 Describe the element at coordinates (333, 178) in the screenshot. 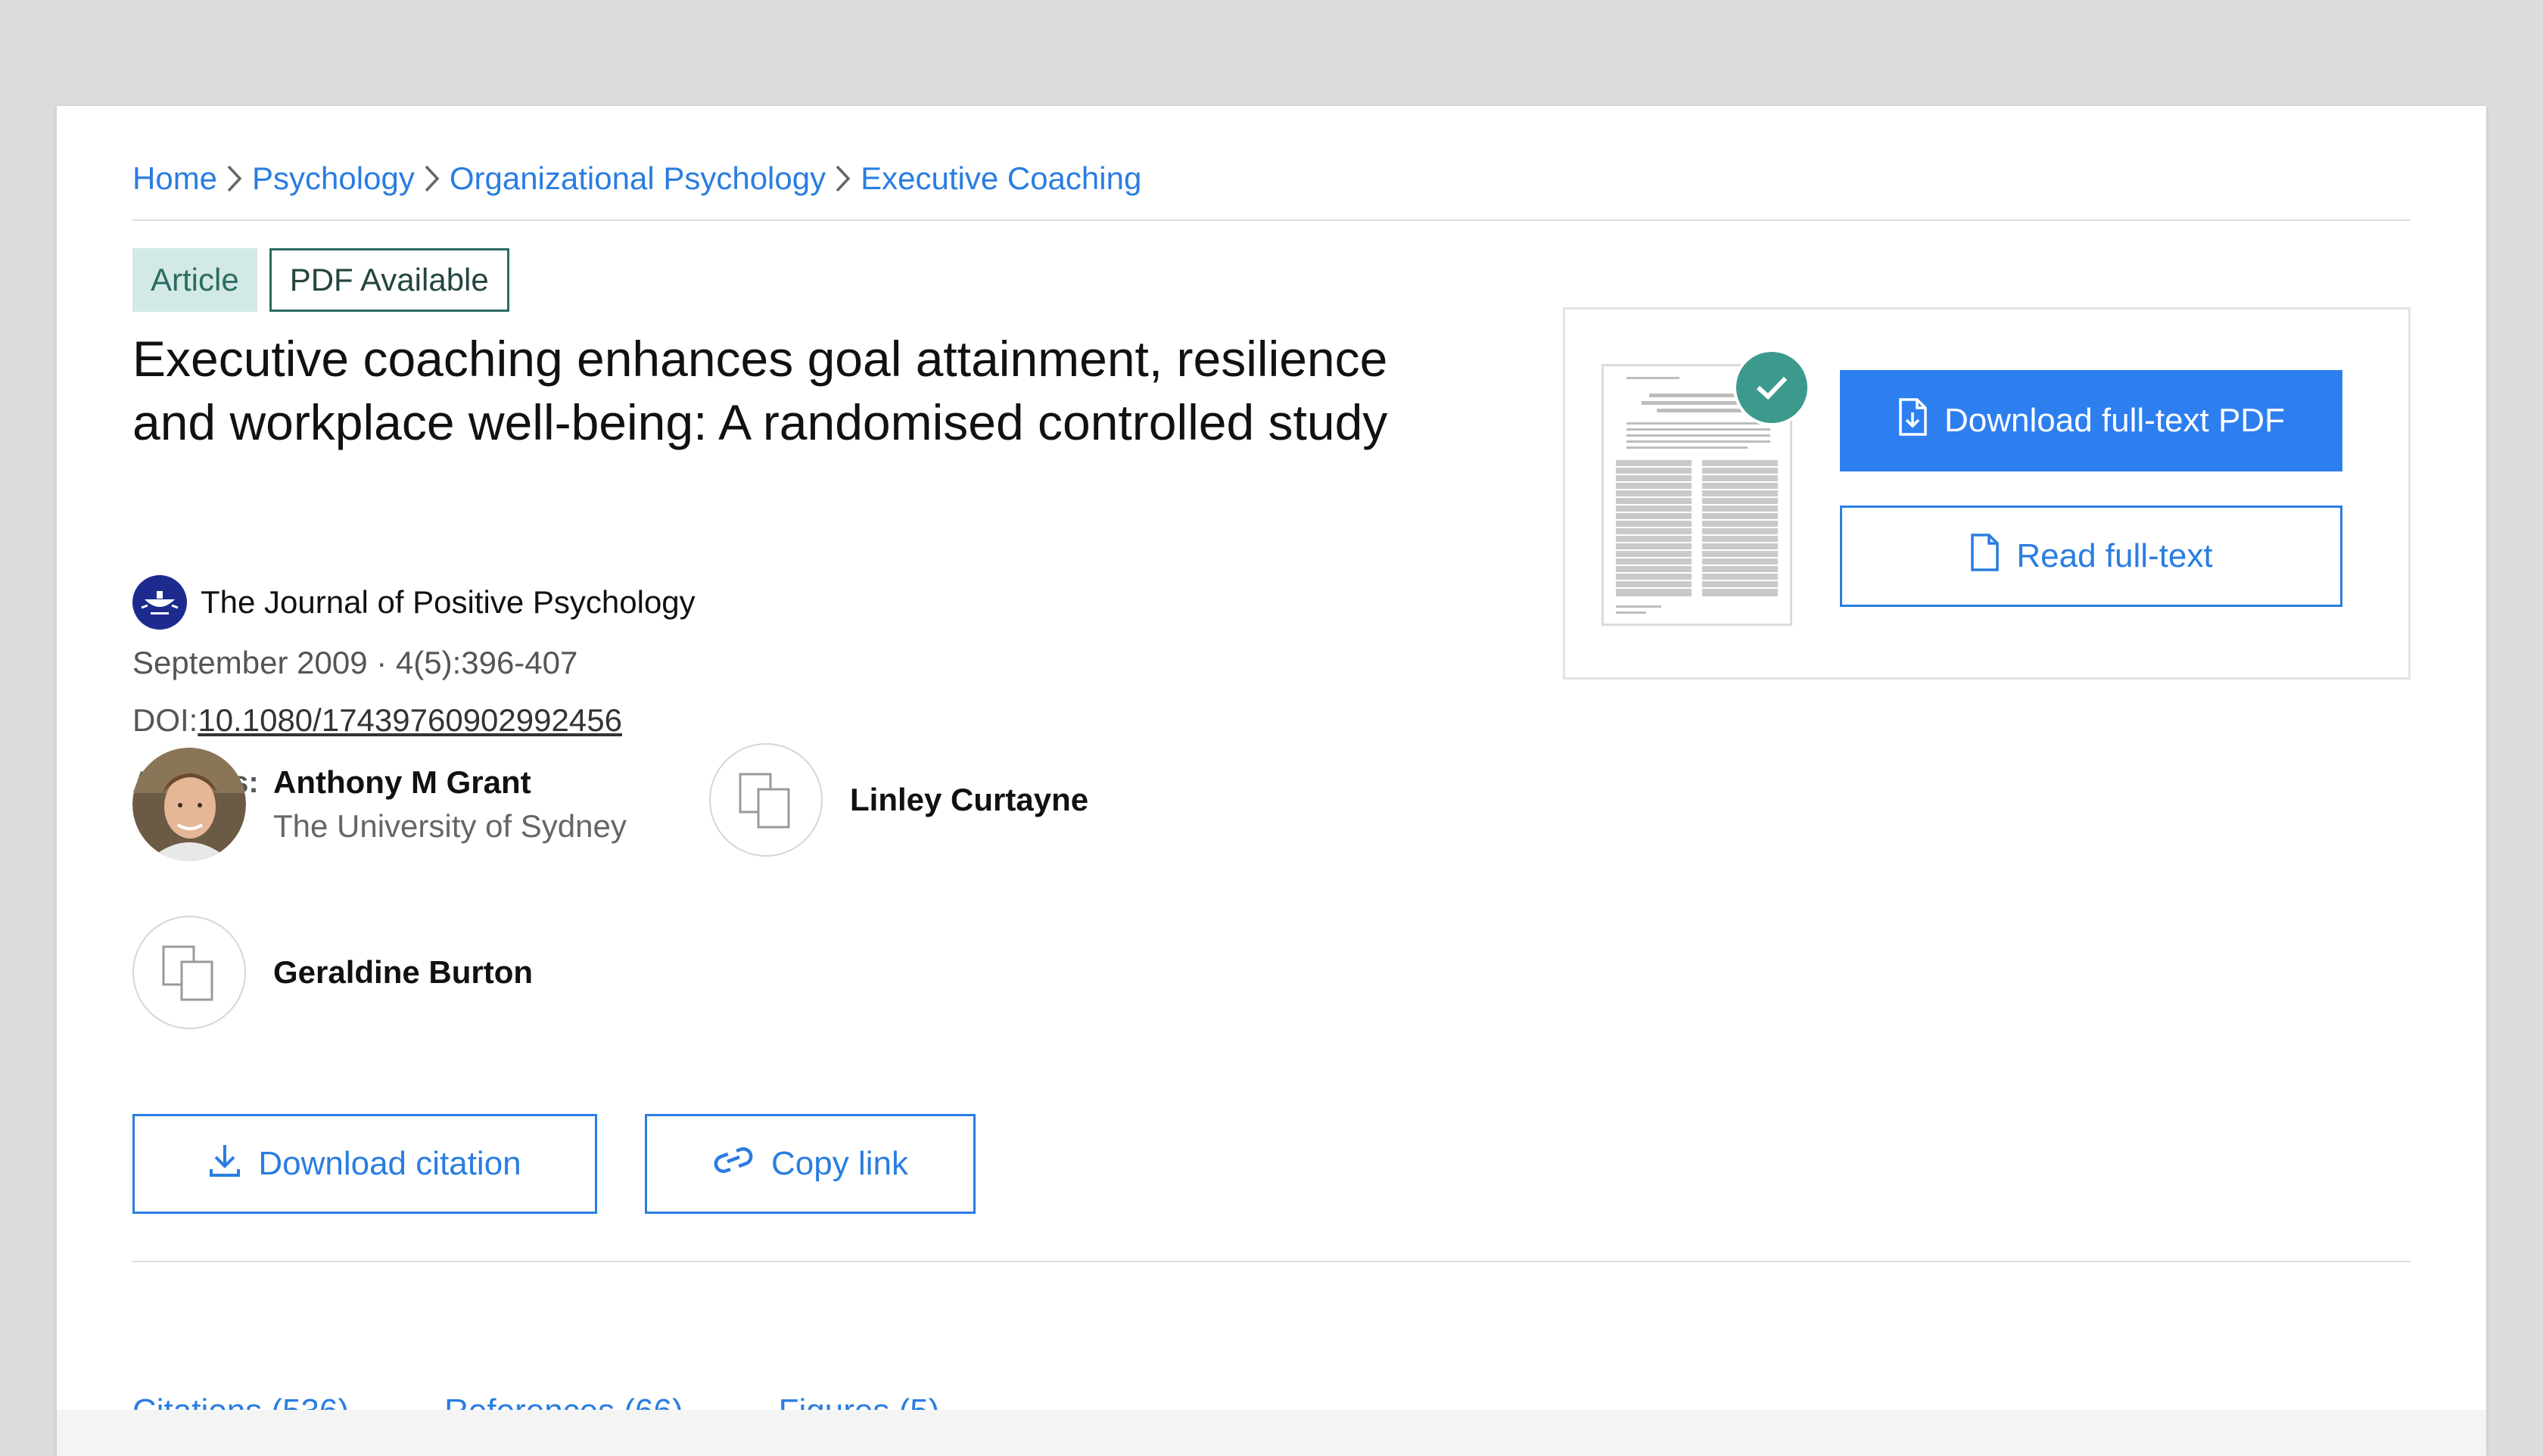

I see `breadcrumb-psychology: Psychology` at that location.